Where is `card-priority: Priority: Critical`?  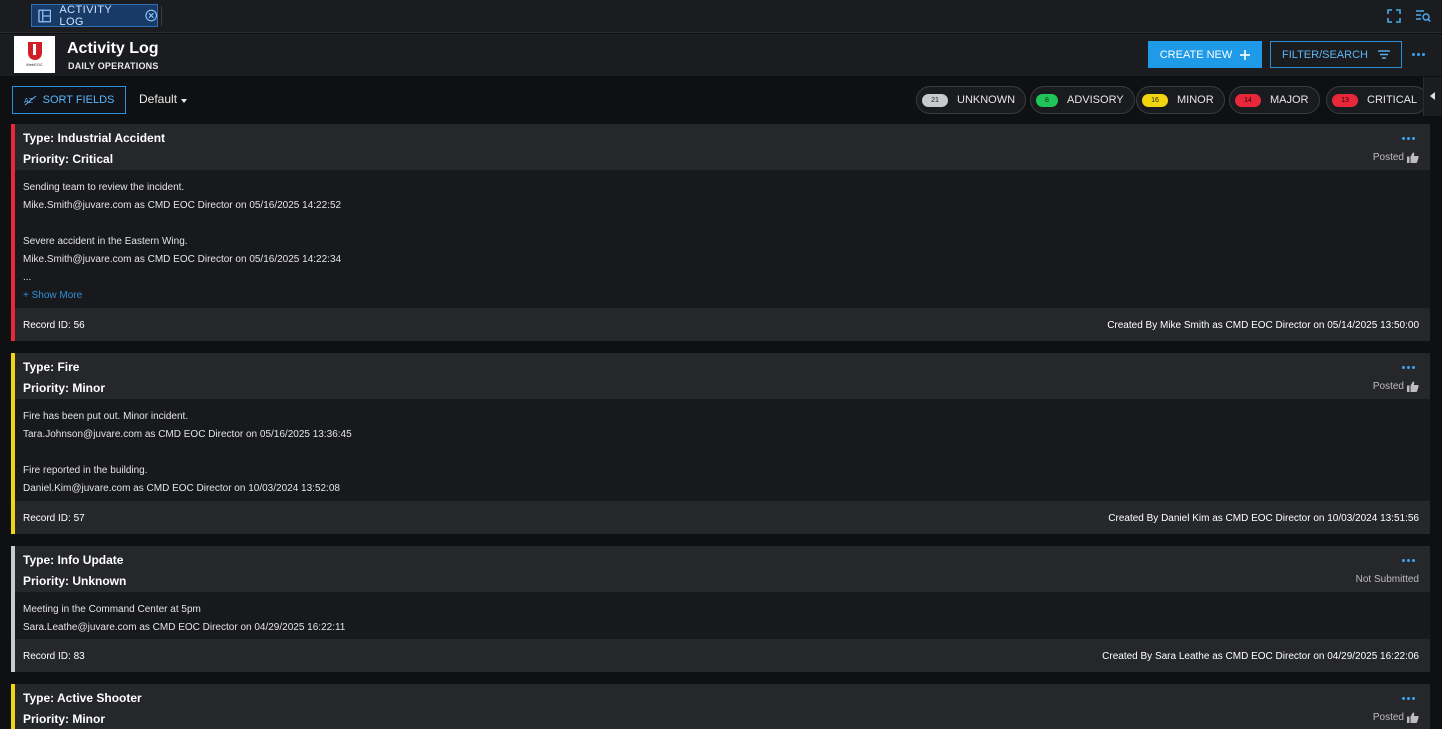
card-priority: Priority: Critical is located at coordinates (68, 159).